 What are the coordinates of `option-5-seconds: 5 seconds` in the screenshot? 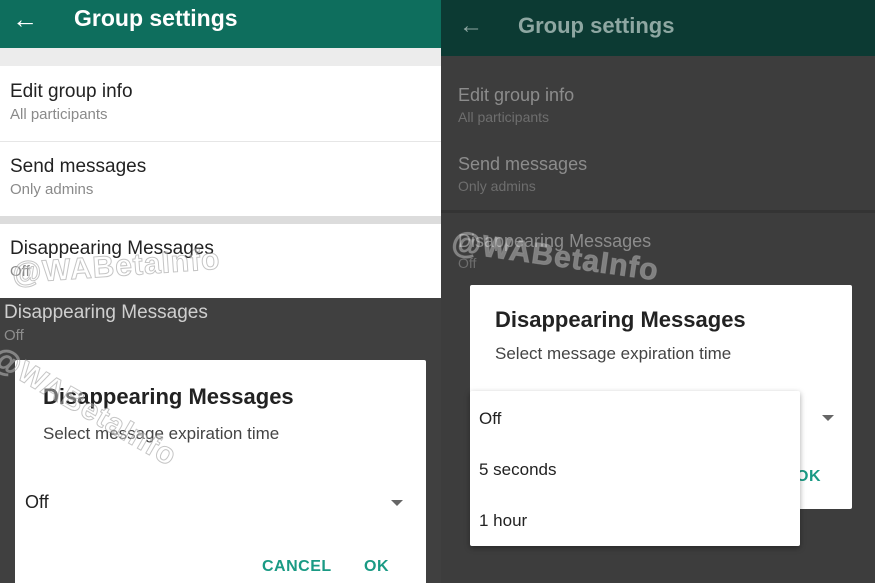 It's located at (518, 470).